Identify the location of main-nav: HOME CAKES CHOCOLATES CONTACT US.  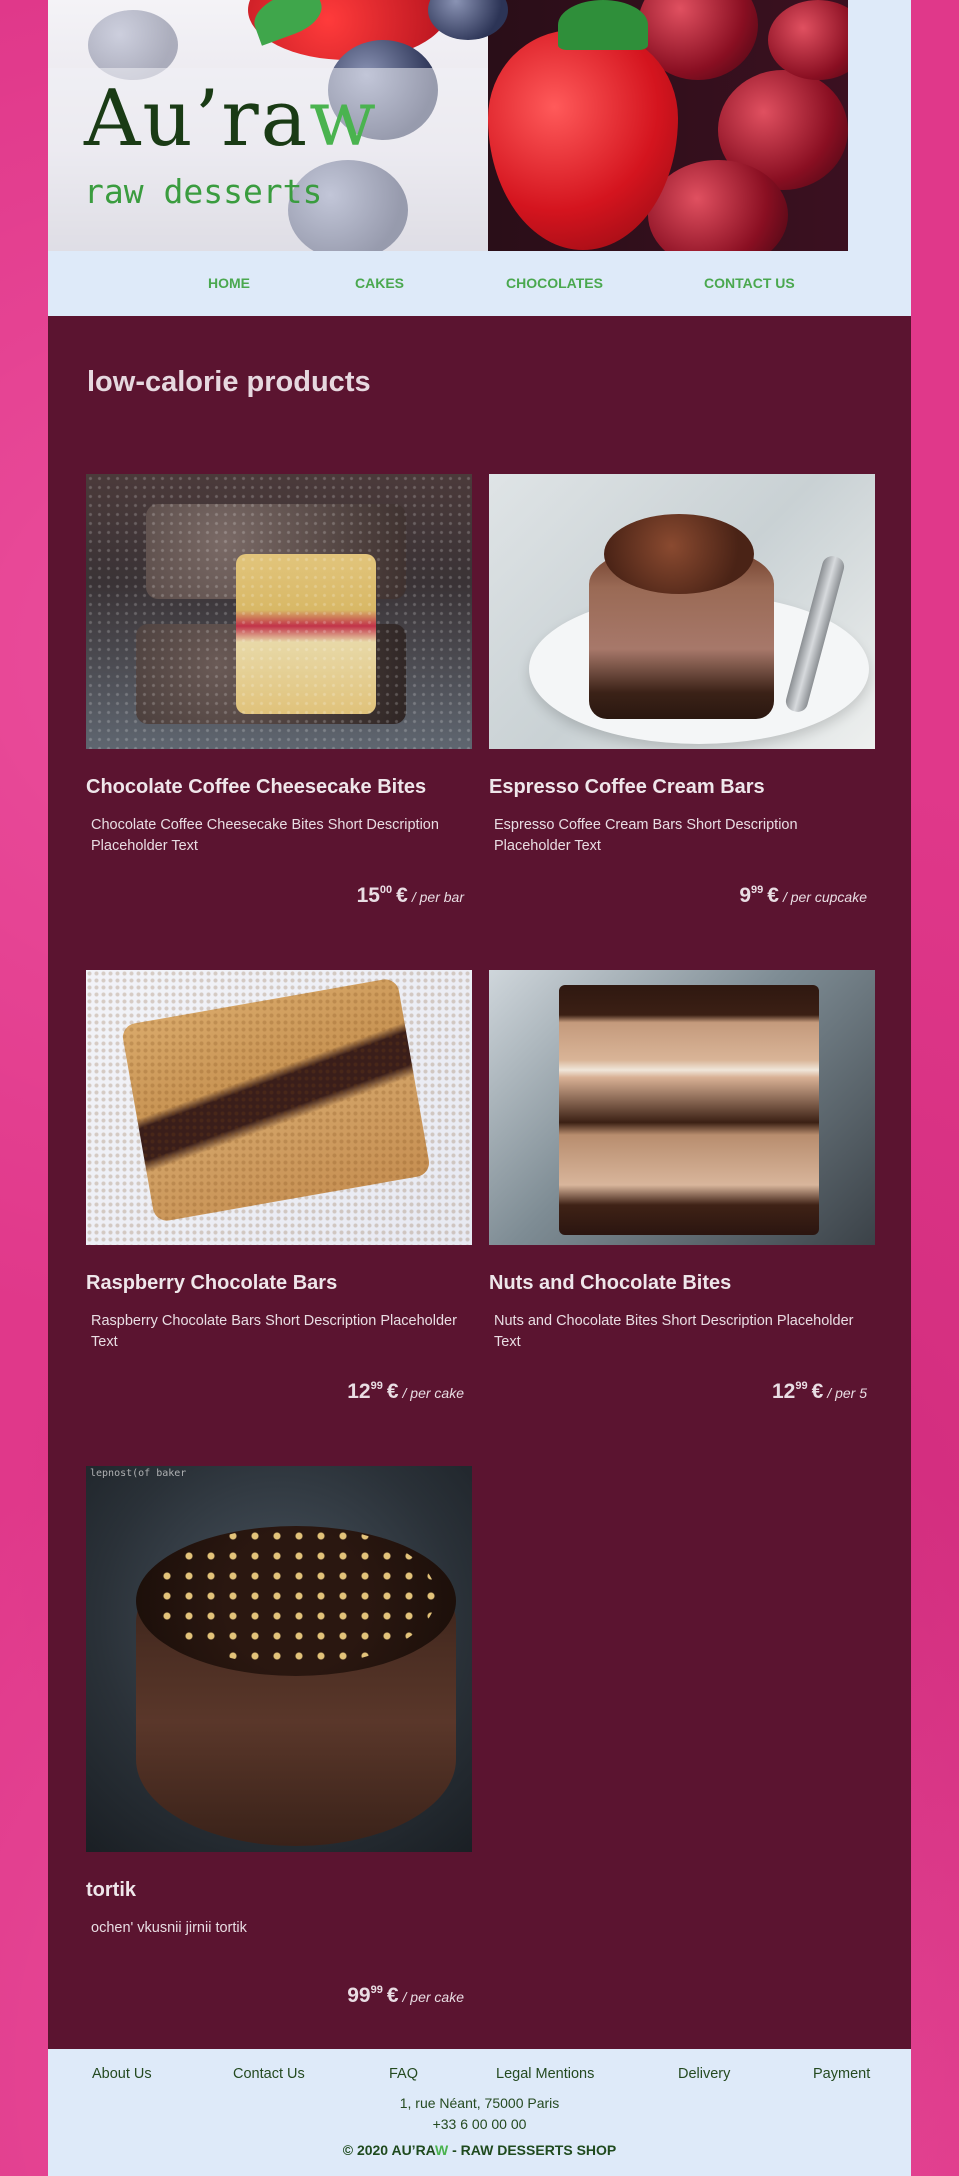
(479, 283).